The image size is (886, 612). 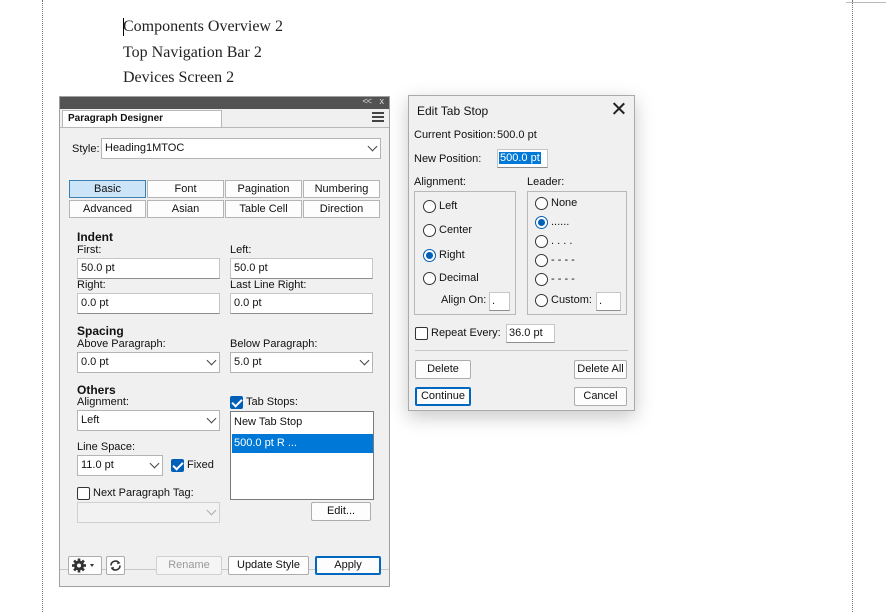 What do you see at coordinates (453, 111) in the screenshot?
I see `dialog-title: Edit Tab Stop` at bounding box center [453, 111].